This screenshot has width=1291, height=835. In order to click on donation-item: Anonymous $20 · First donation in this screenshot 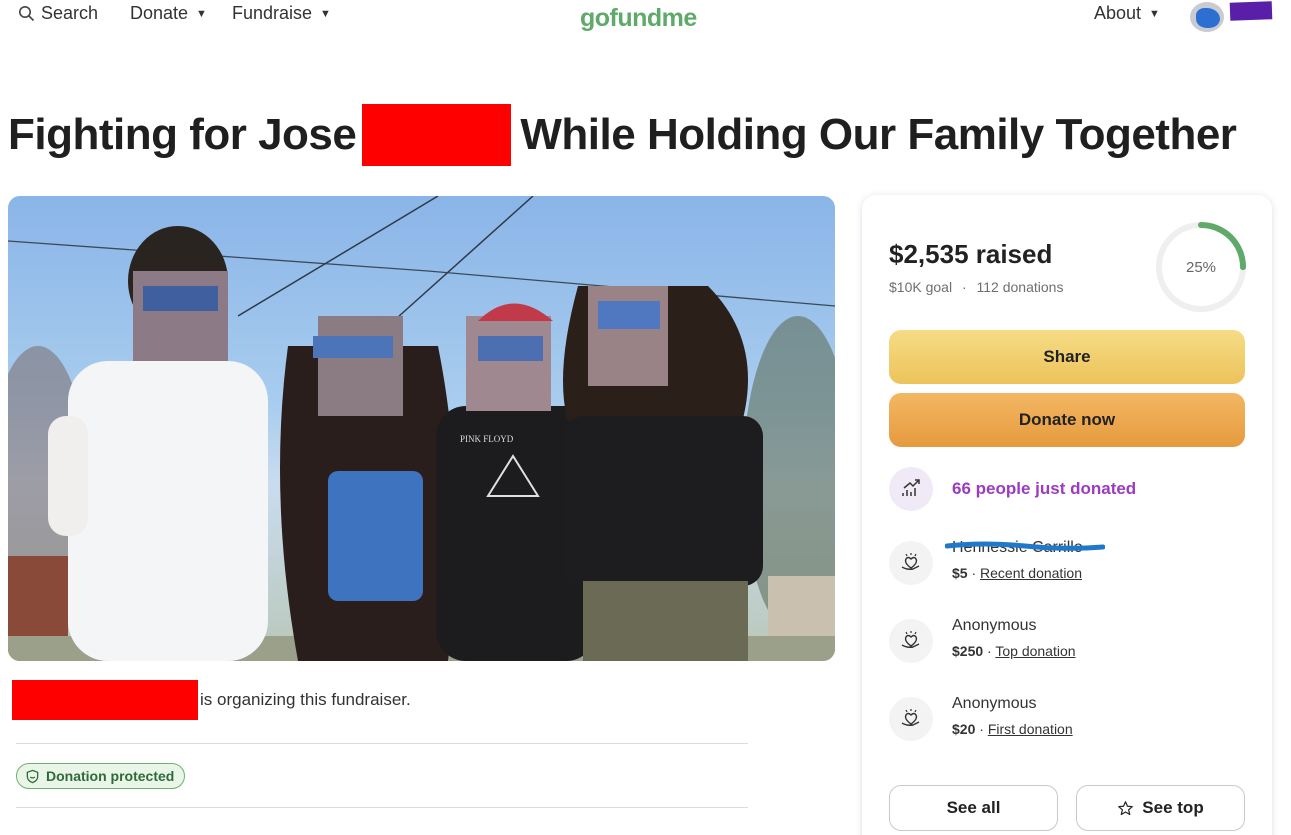, I will do `click(1067, 720)`.